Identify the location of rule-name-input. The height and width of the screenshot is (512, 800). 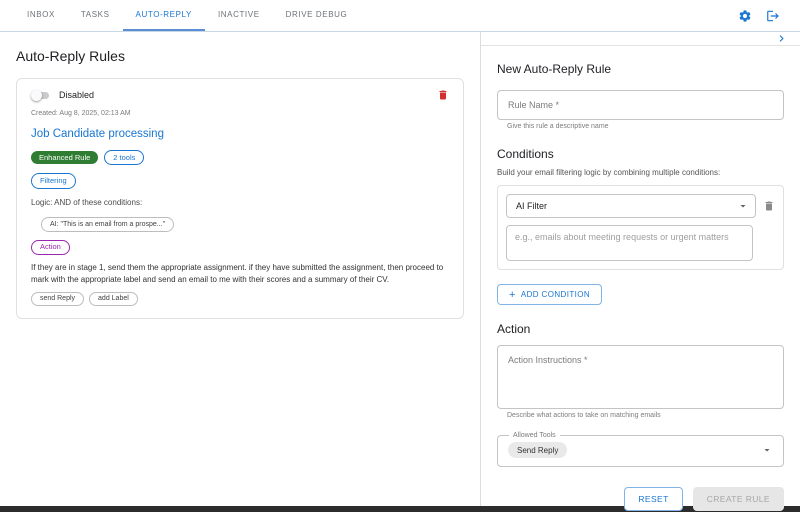
(640, 105).